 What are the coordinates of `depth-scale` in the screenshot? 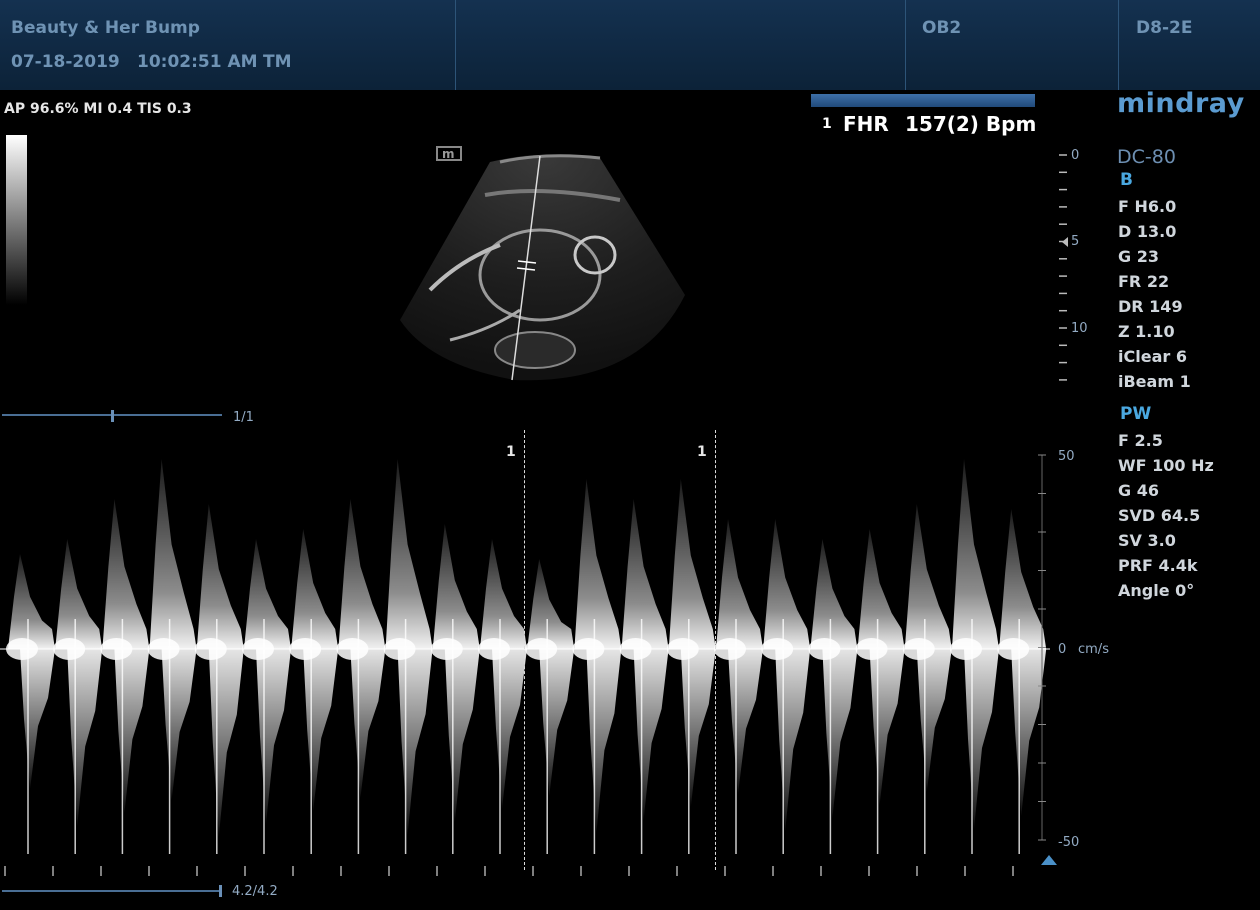 It's located at (1063, 267).